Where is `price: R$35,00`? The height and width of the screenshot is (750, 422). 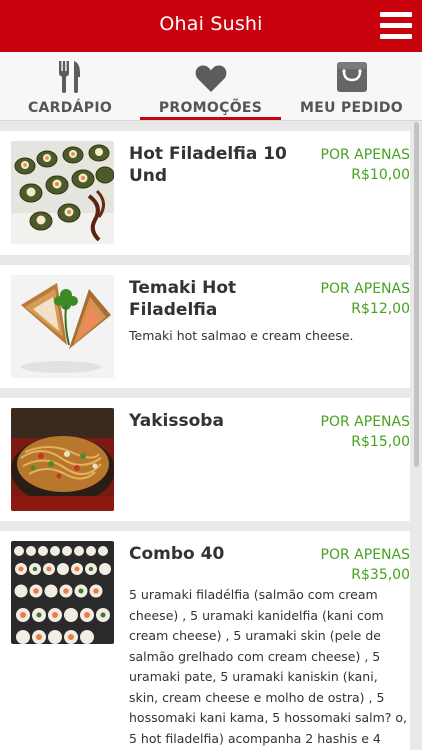 price: R$35,00 is located at coordinates (380, 575).